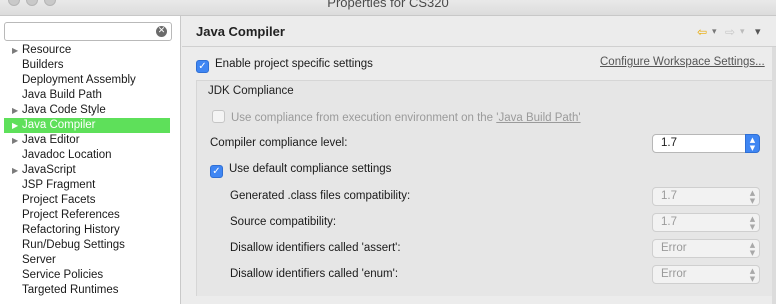 Image resolution: width=776 pixels, height=304 pixels. I want to click on sidebar-item: Targeted Runtimes, so click(90, 290).